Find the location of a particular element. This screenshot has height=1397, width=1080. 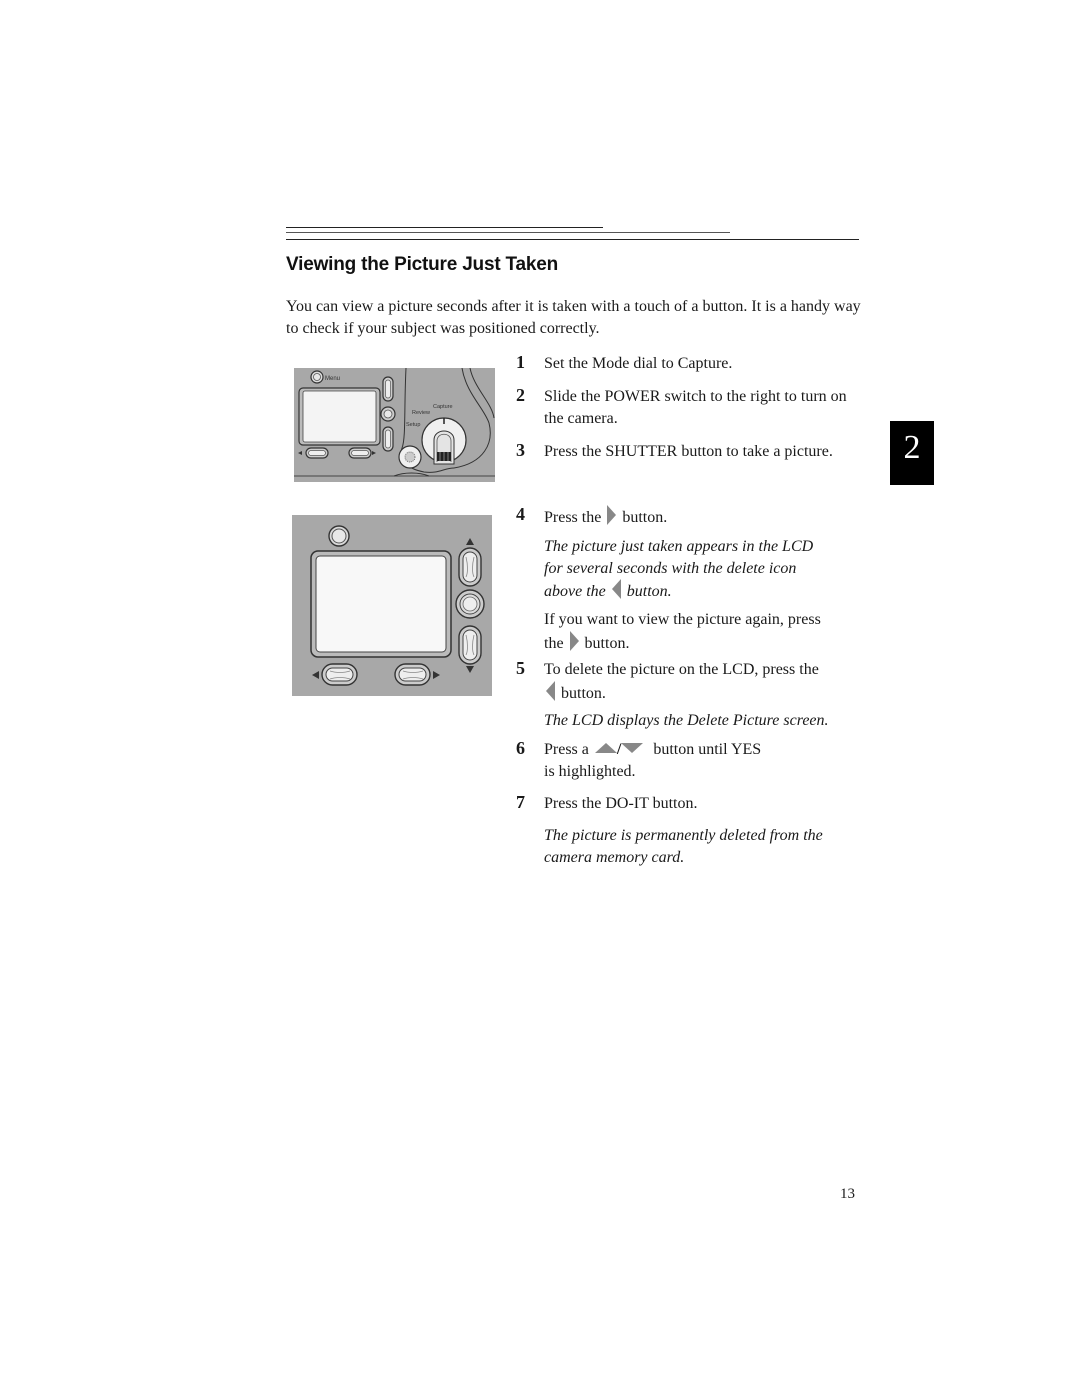

step-text: is highlighted. is located at coordinates (590, 771).